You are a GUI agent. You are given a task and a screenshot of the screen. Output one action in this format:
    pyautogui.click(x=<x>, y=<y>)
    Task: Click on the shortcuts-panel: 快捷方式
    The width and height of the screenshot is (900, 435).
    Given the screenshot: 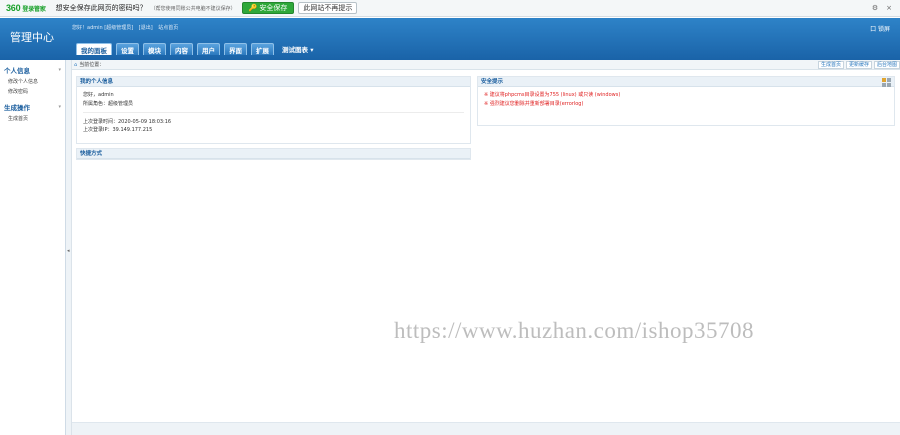 What is the action you would take?
    pyautogui.click(x=273, y=154)
    